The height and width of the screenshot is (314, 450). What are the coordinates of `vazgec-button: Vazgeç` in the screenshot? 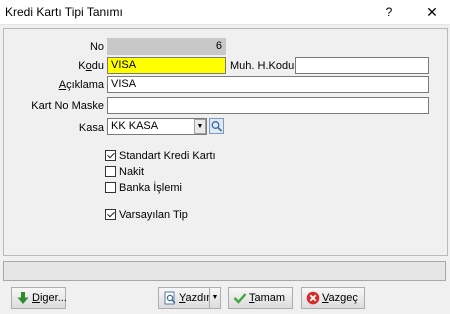 It's located at (333, 298).